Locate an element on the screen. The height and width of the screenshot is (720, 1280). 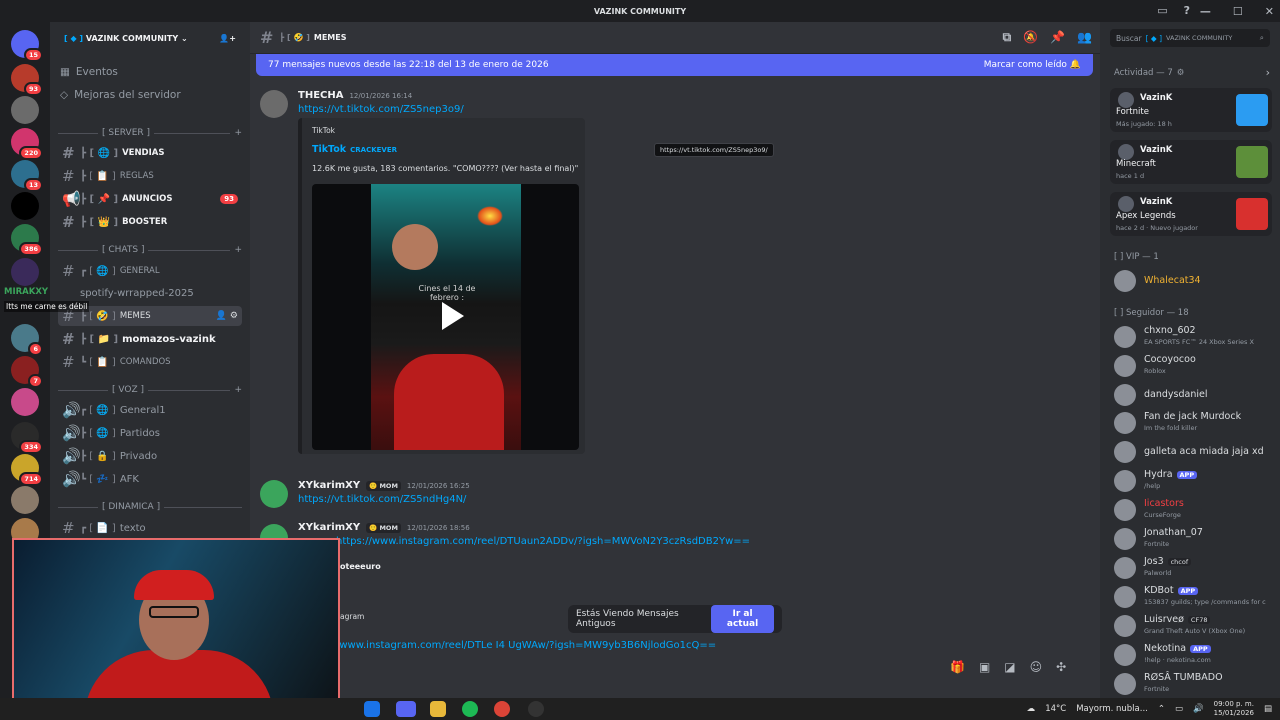
server-icon: 7 is located at coordinates (27, 372).